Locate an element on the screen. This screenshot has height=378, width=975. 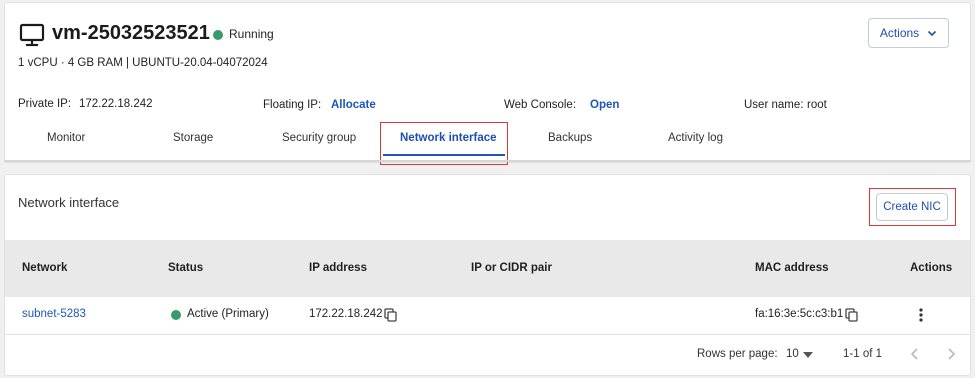
tab-monitor: Monitor is located at coordinates (66, 138).